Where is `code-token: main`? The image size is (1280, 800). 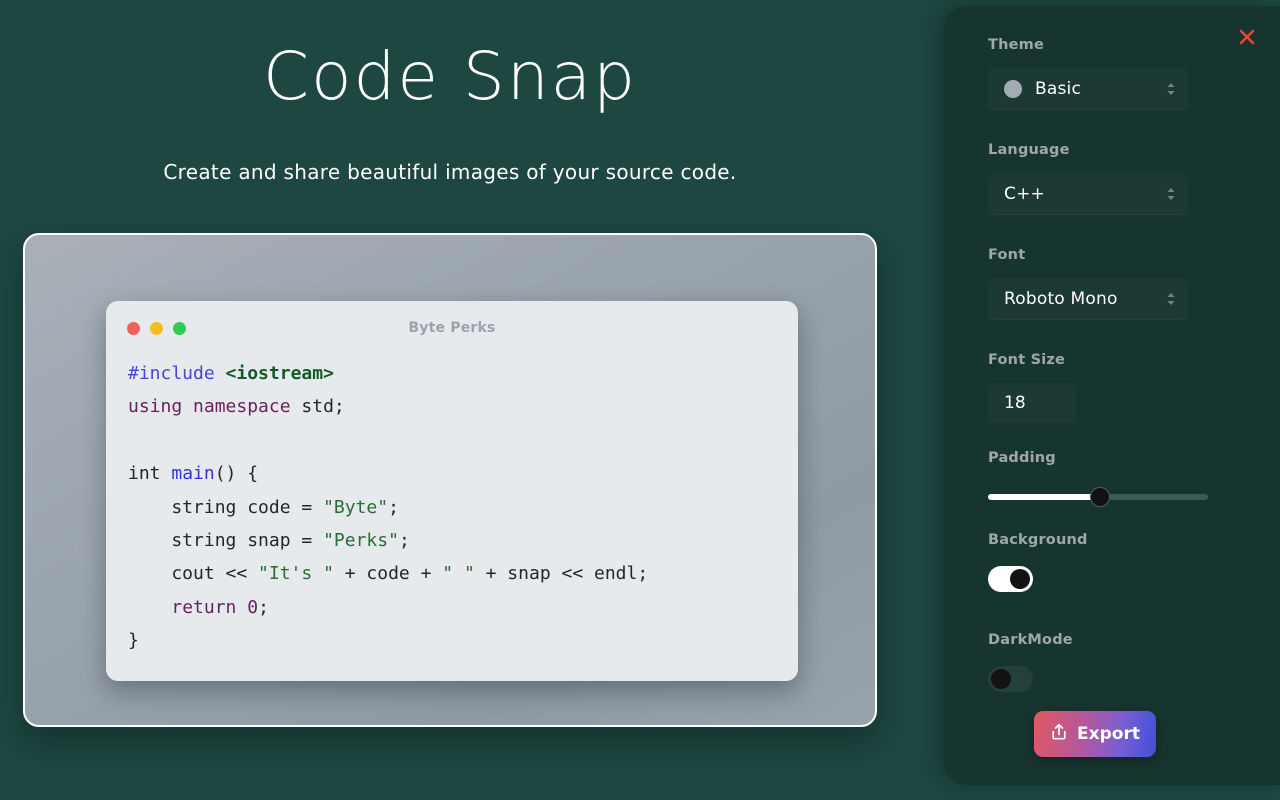 code-token: main is located at coordinates (193, 474).